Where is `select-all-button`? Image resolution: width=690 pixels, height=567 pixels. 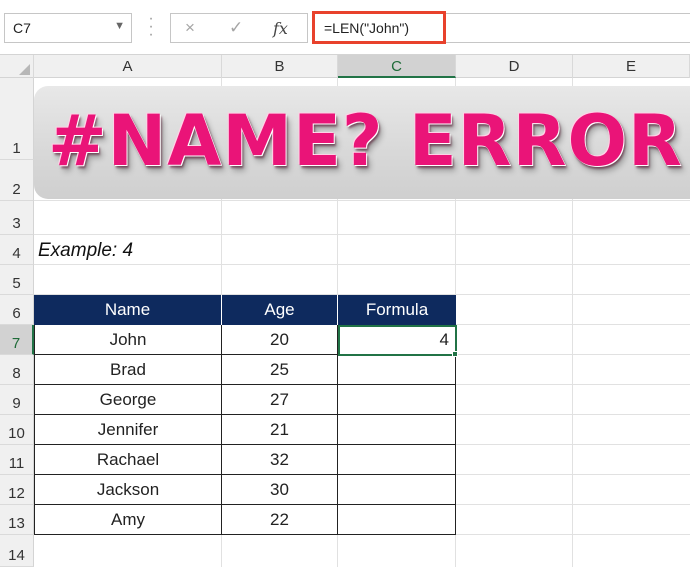
select-all-button is located at coordinates (17, 66).